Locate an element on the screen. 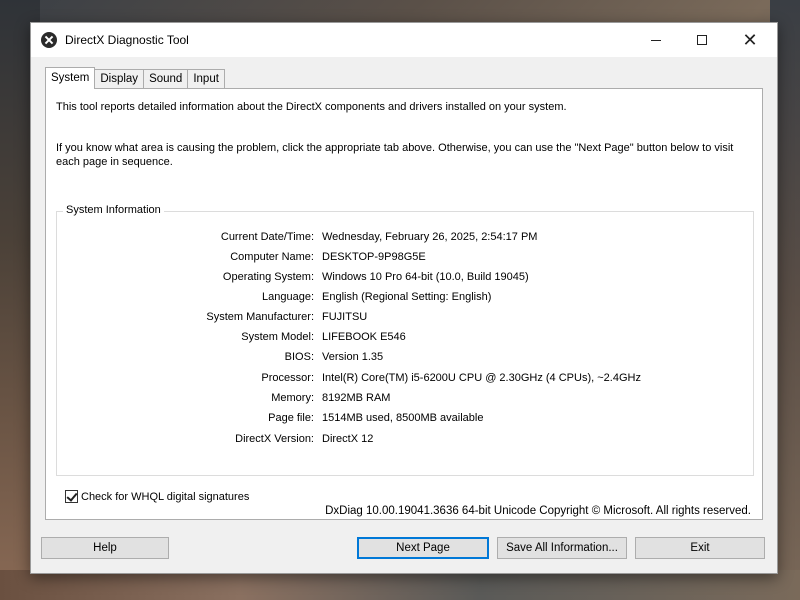 The height and width of the screenshot is (600, 800). desktop-background-bottom is located at coordinates (400, 585).